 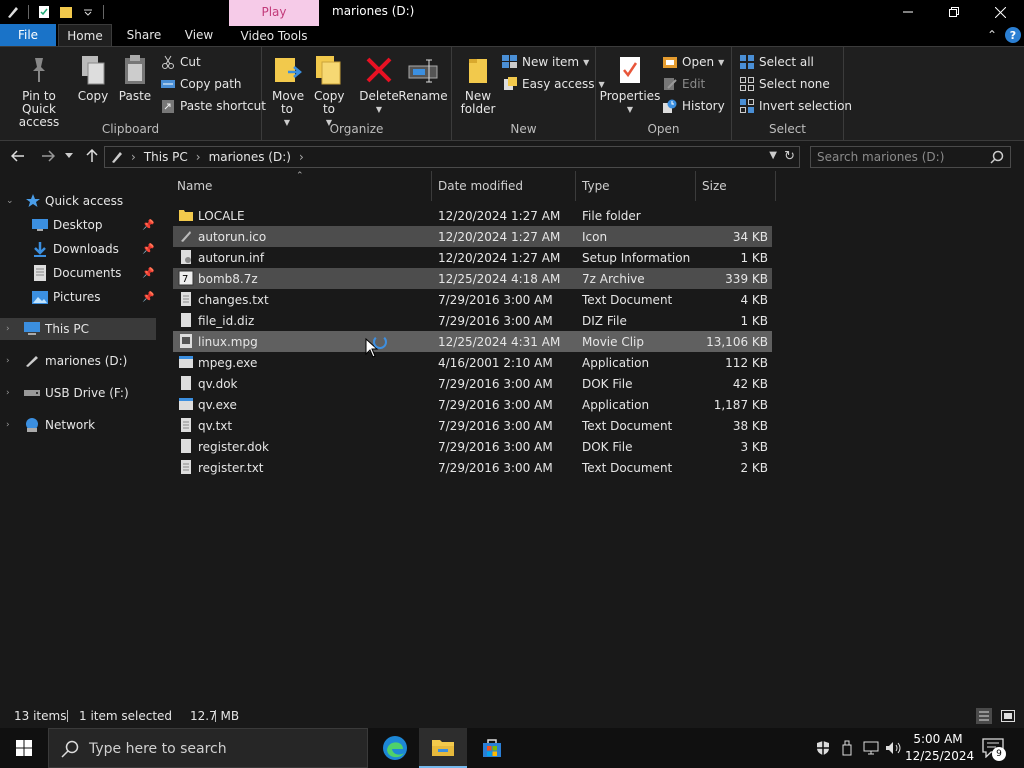 I want to click on select-none-button: Select none, so click(x=784, y=84).